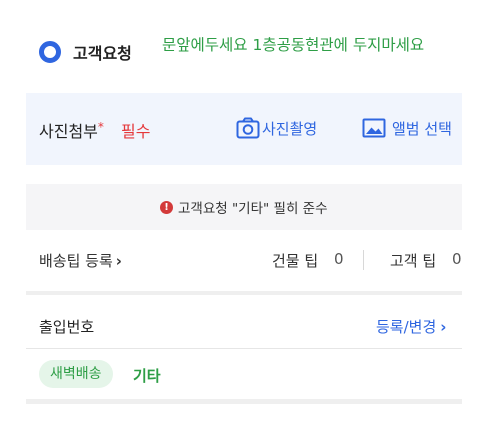 This screenshot has width=480, height=432. I want to click on photo-attach-title: 사진첨부, so click(68, 131).